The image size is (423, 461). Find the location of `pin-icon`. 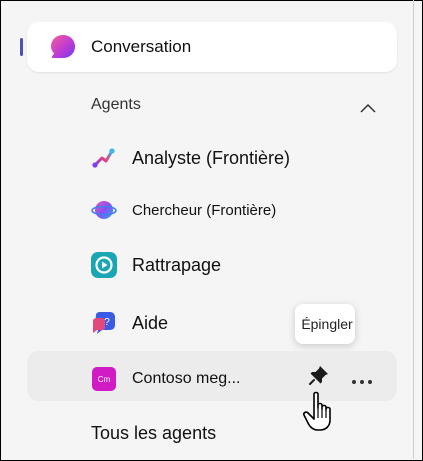

pin-icon is located at coordinates (319, 375).